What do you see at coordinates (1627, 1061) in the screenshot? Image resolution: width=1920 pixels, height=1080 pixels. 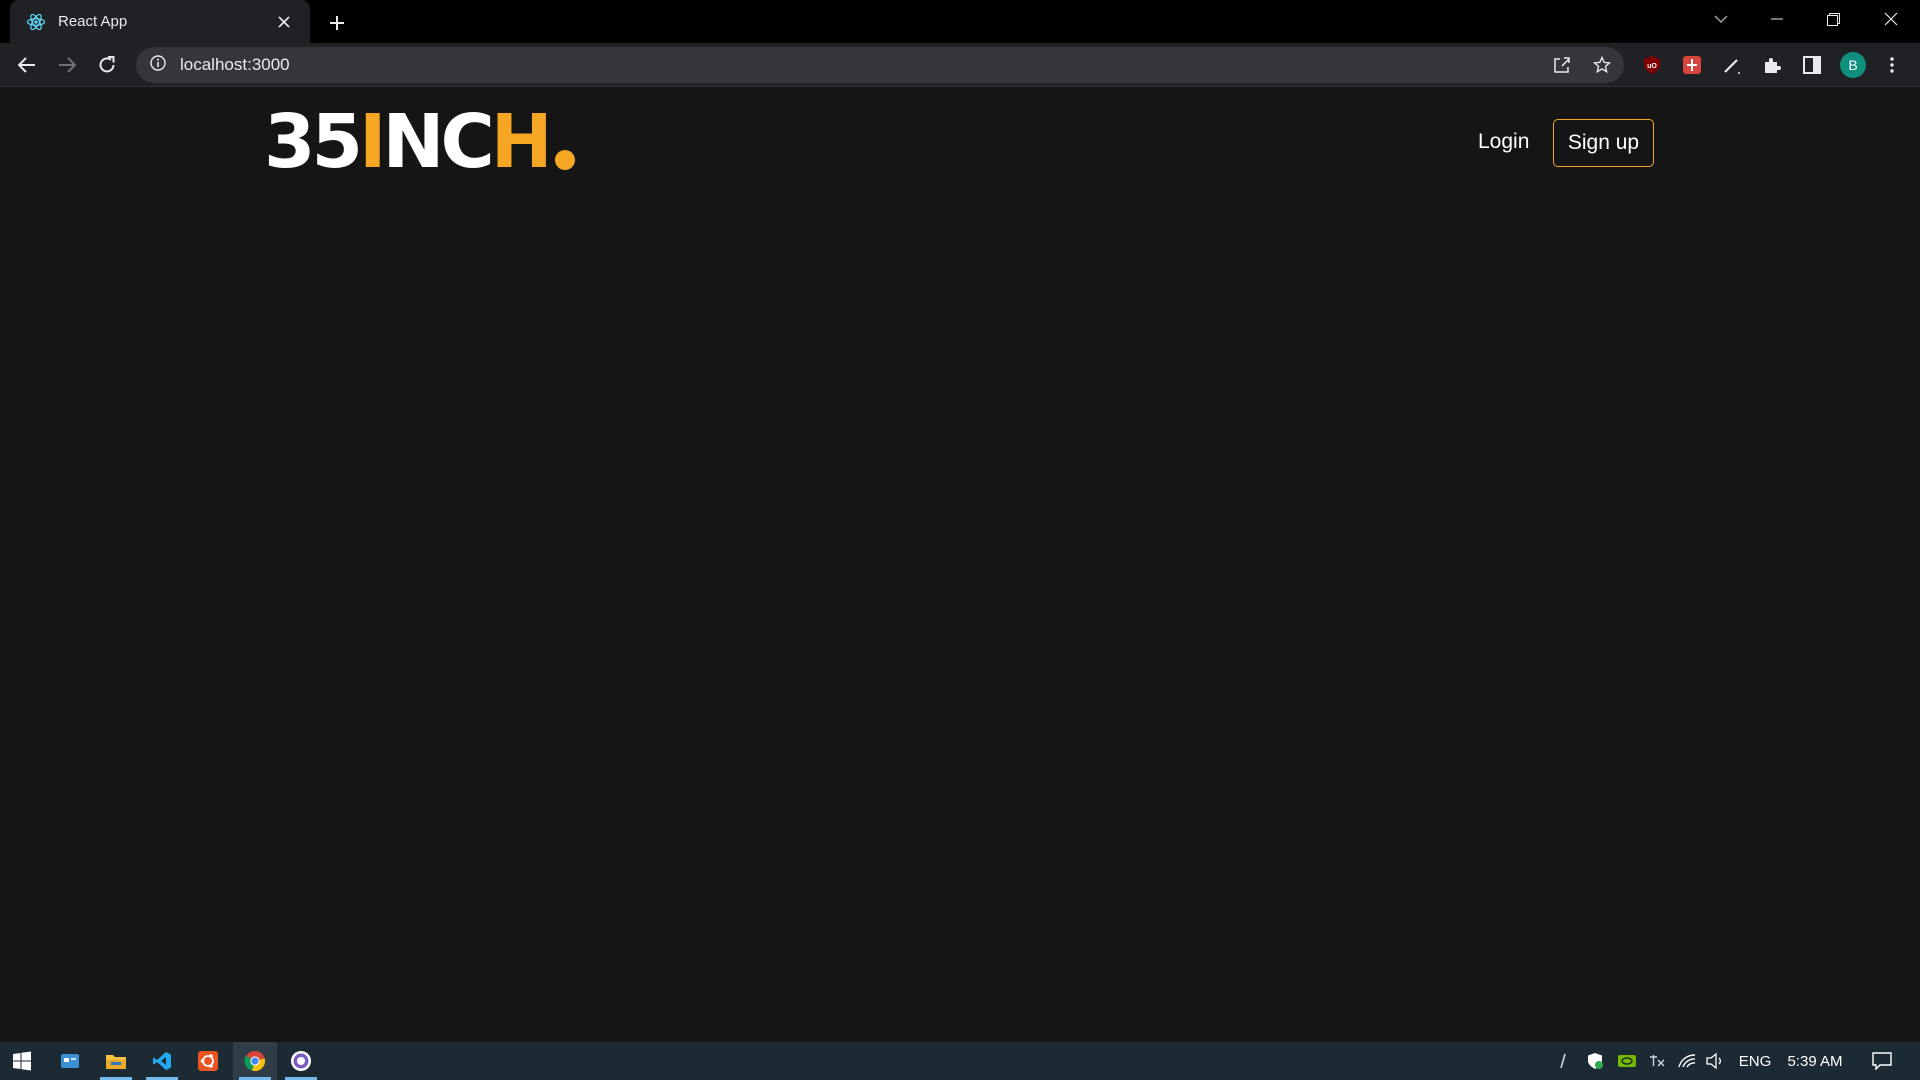 I see `nvidia-icon` at bounding box center [1627, 1061].